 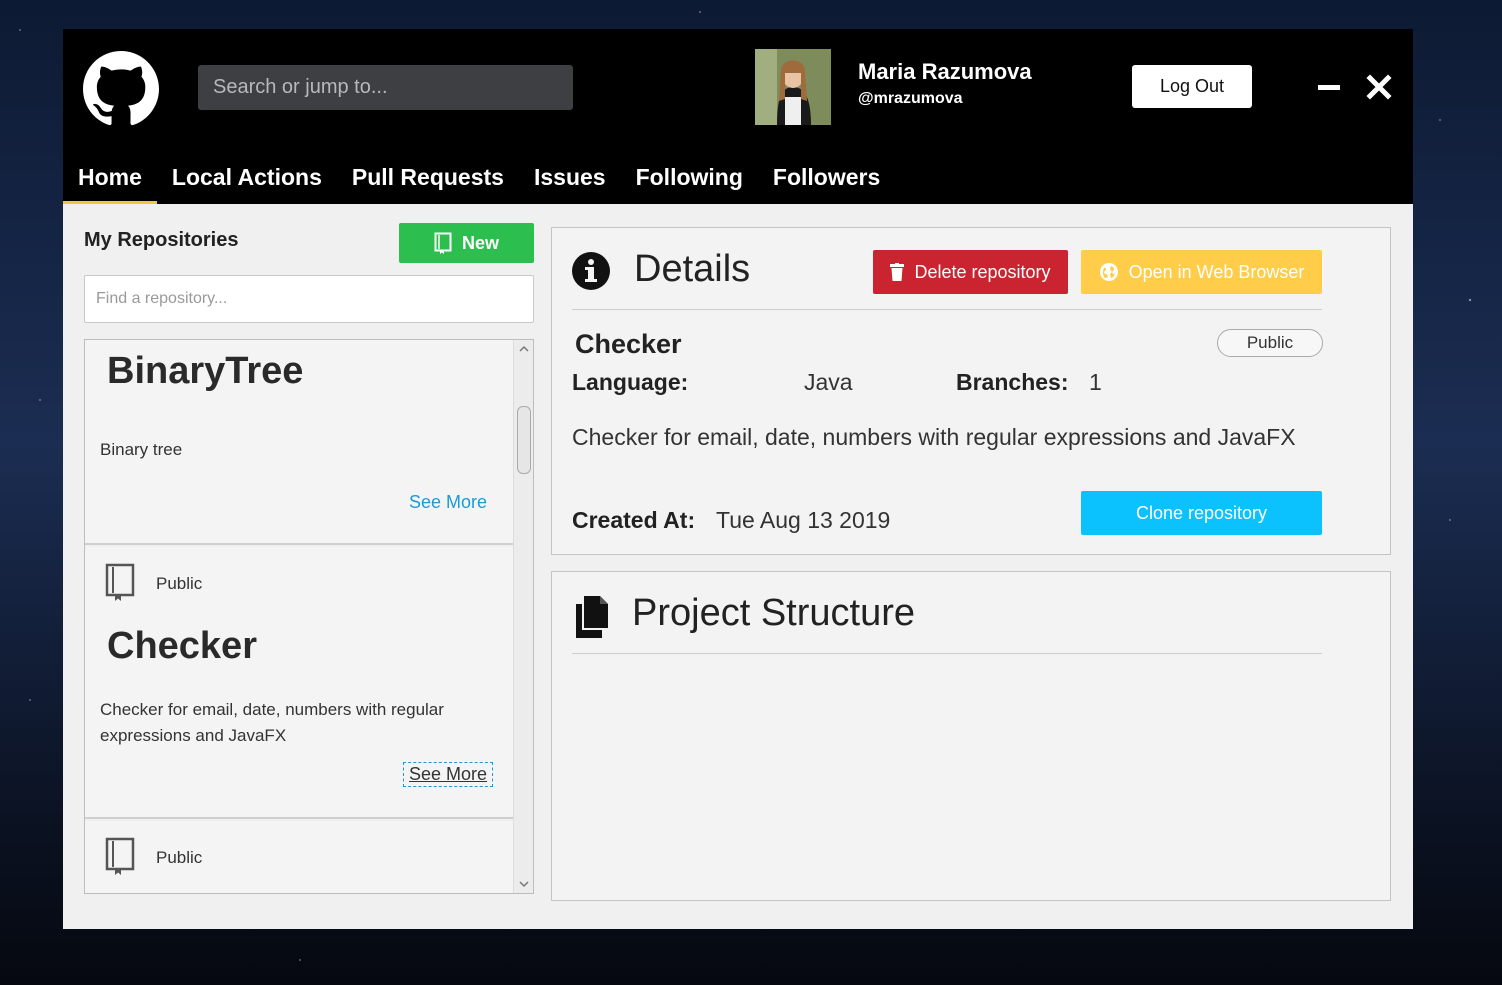 What do you see at coordinates (591, 271) in the screenshot?
I see `info-icon` at bounding box center [591, 271].